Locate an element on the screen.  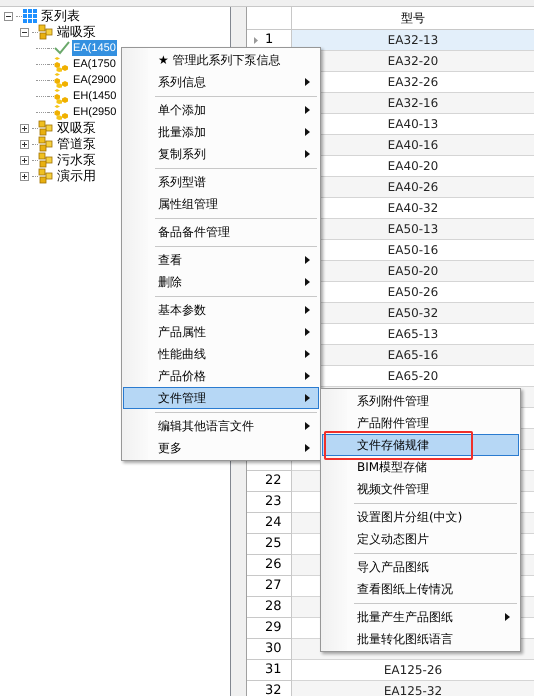
menu-item: 导入产品图纸 is located at coordinates (420, 567).